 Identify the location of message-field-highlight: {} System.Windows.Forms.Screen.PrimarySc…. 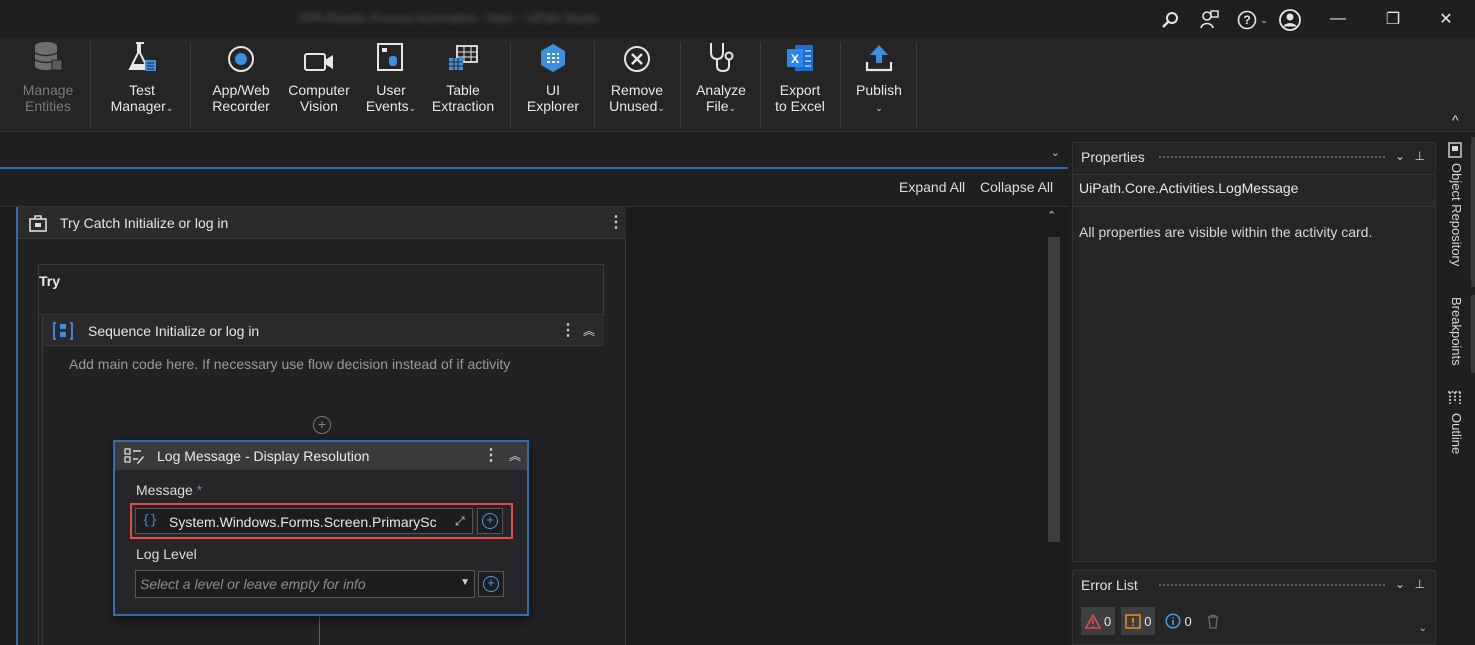
(321, 521).